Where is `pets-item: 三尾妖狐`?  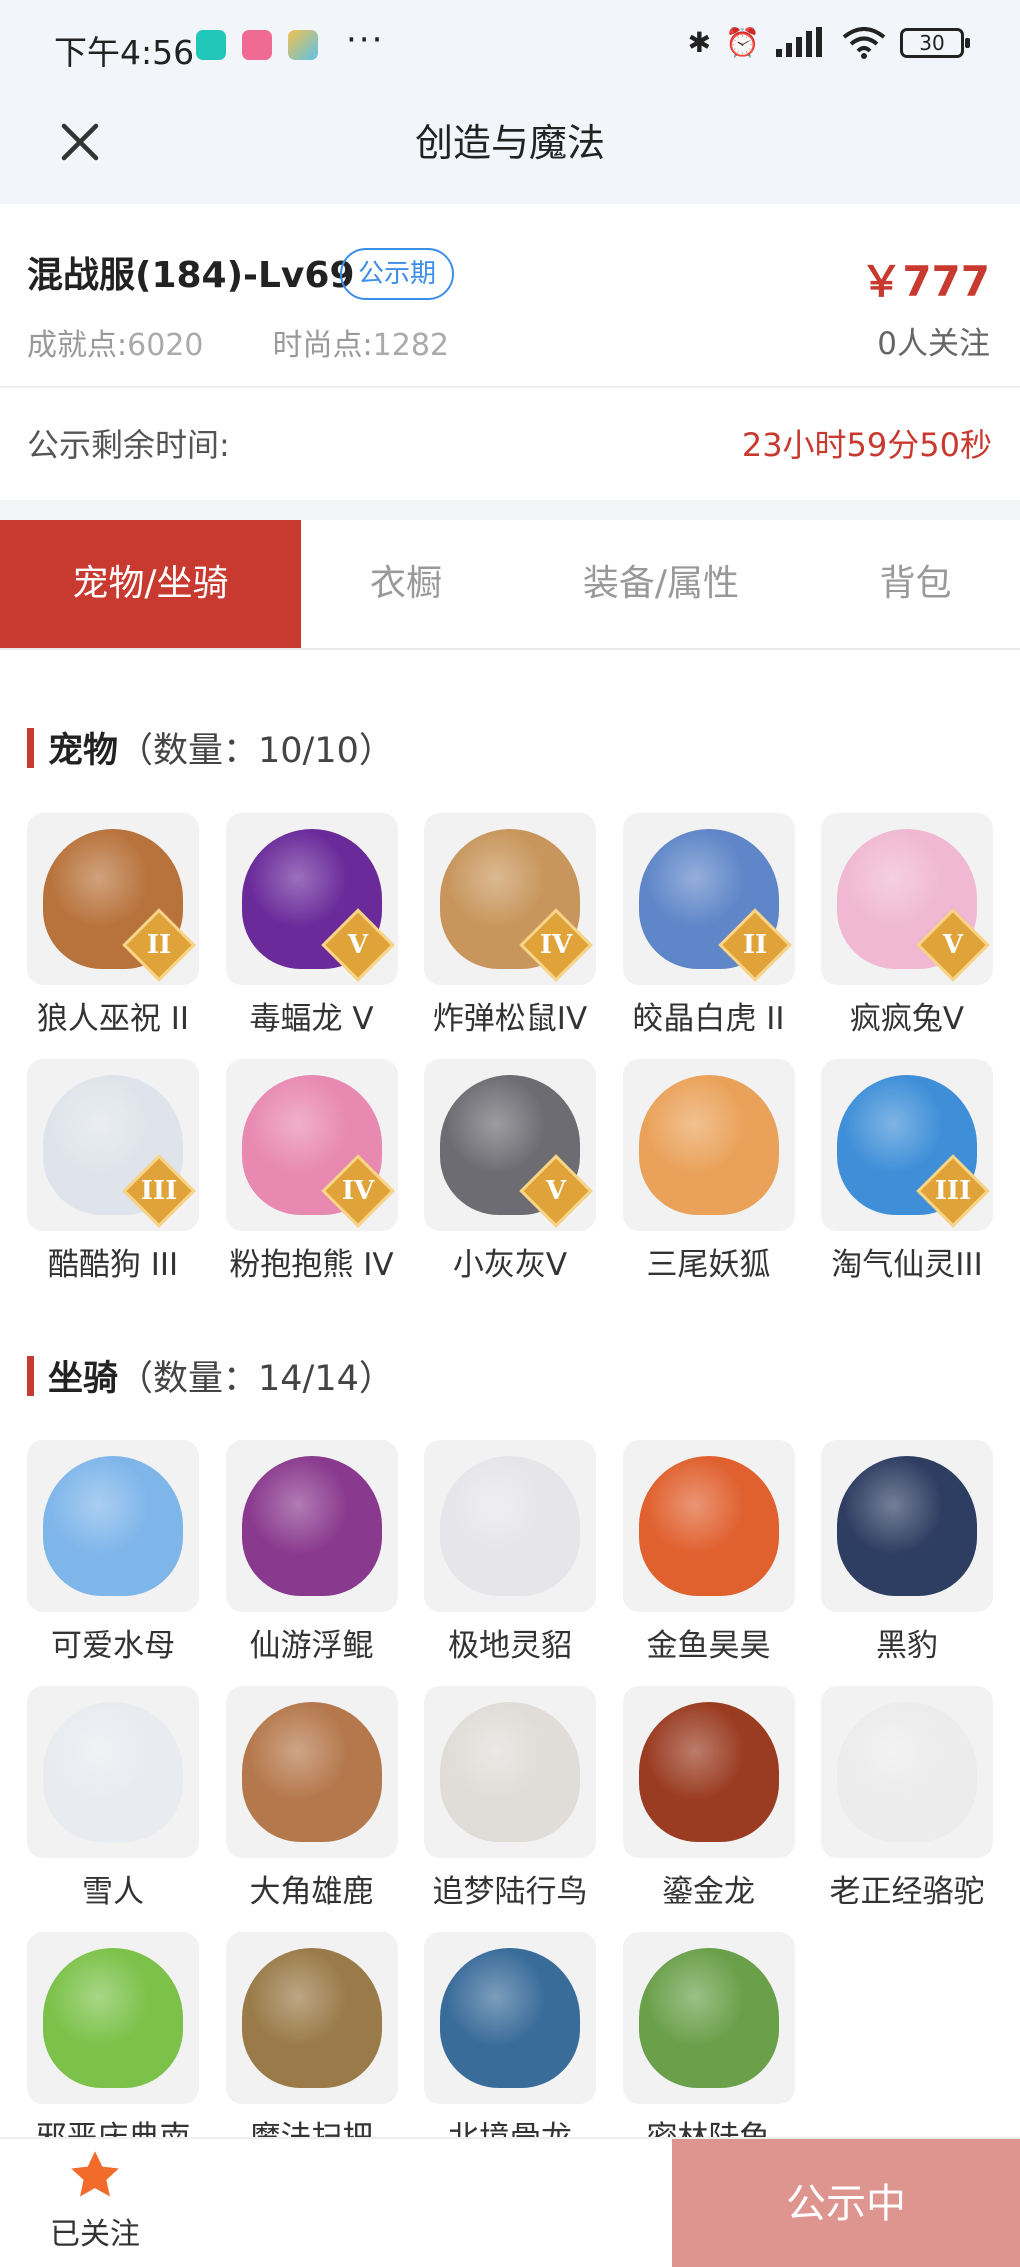
pets-item: 三尾妖狐 is located at coordinates (708, 1182).